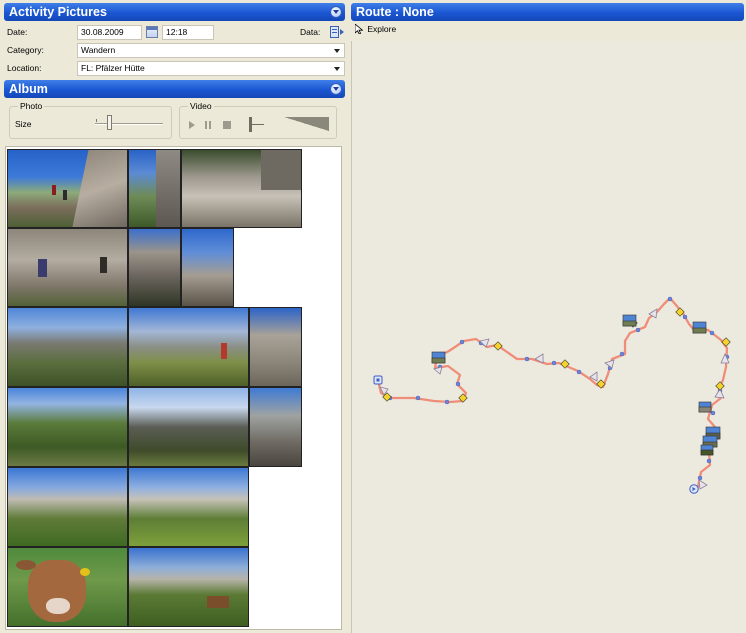 The height and width of the screenshot is (633, 746). What do you see at coordinates (211, 50) in the screenshot?
I see `category-dropdown: Wandern` at bounding box center [211, 50].